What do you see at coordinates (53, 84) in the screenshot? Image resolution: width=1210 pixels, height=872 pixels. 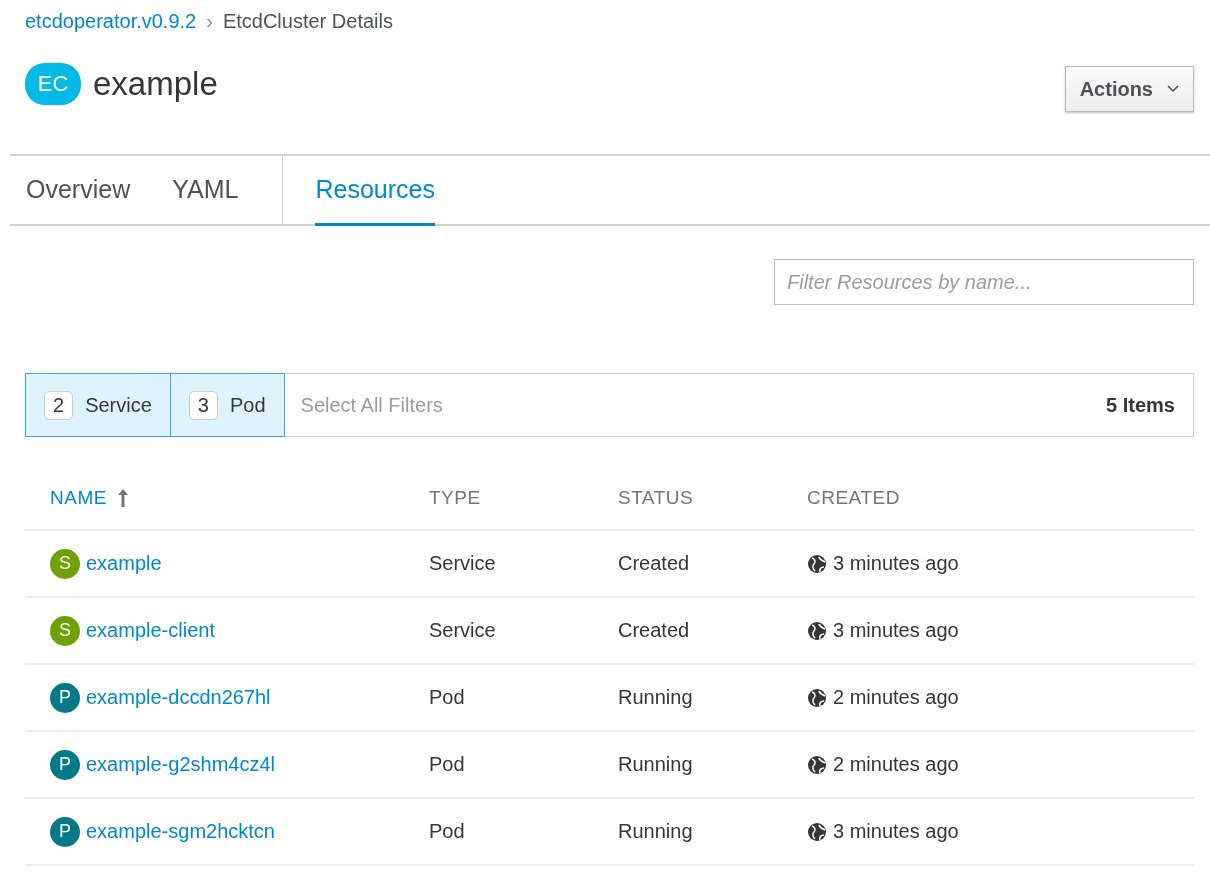 I see `resource-badge: EC` at bounding box center [53, 84].